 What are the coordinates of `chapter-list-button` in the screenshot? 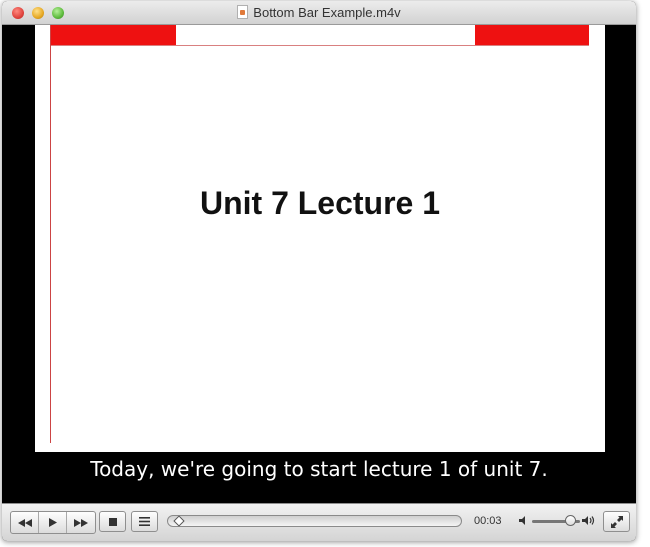 It's located at (144, 521).